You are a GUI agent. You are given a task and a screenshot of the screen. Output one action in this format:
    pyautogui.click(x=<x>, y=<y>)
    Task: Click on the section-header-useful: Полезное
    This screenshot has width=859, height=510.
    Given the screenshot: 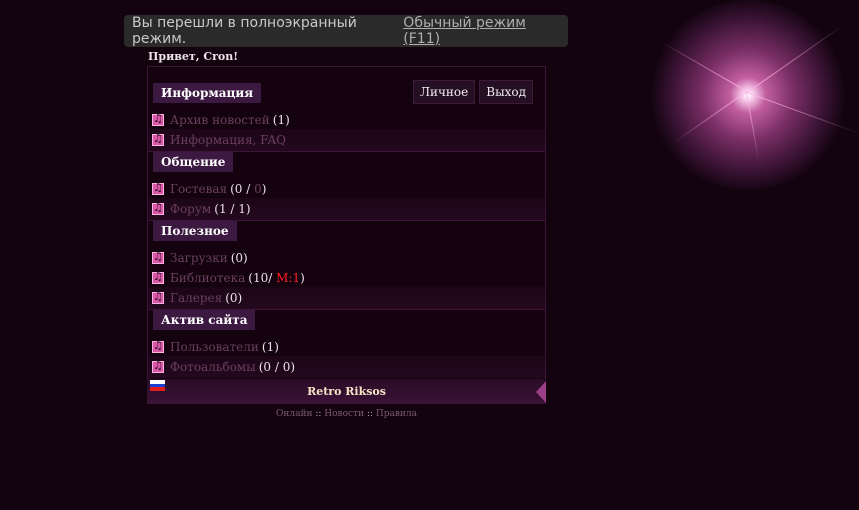 What is the action you would take?
    pyautogui.click(x=195, y=231)
    